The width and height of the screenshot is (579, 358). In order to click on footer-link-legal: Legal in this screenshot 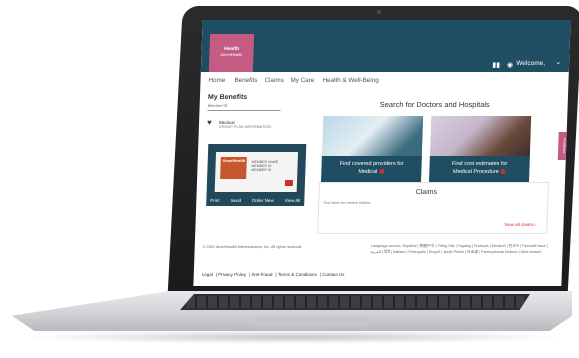, I will do `click(207, 274)`.